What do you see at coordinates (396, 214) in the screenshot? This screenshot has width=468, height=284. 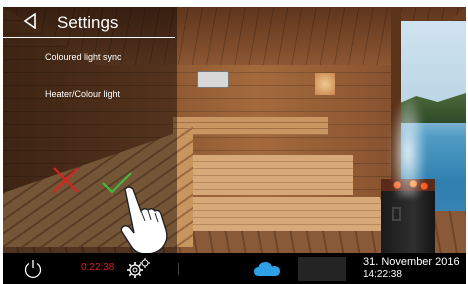 I see `stove-door` at bounding box center [396, 214].